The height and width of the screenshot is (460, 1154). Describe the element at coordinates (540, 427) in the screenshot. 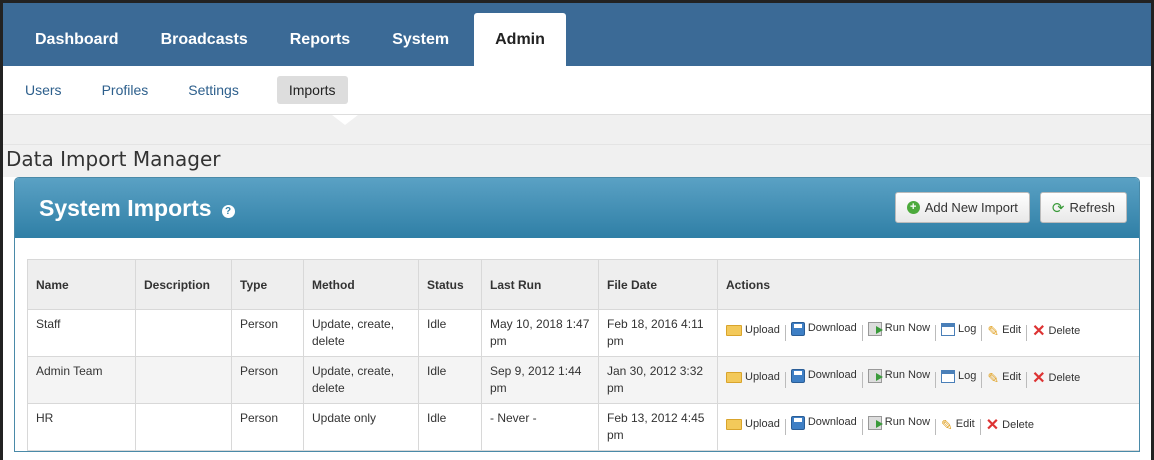

I see `cell-last-run: - Never -` at that location.